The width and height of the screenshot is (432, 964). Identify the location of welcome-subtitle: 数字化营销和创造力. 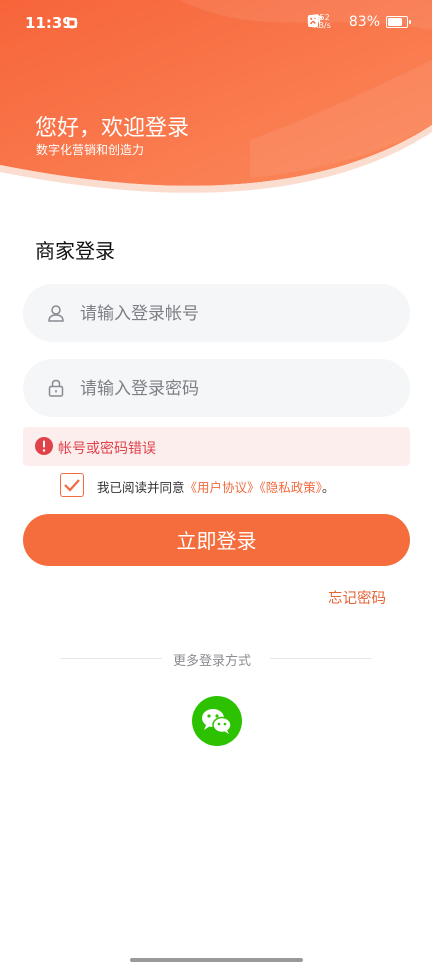
(90, 150).